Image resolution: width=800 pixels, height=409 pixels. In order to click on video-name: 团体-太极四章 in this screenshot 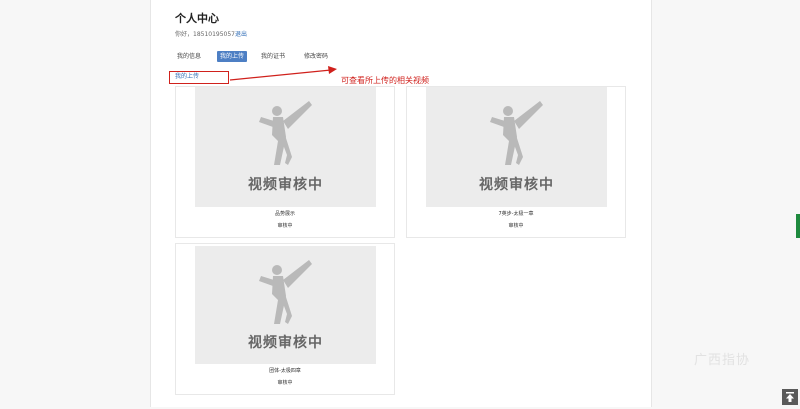, I will do `click(285, 371)`.